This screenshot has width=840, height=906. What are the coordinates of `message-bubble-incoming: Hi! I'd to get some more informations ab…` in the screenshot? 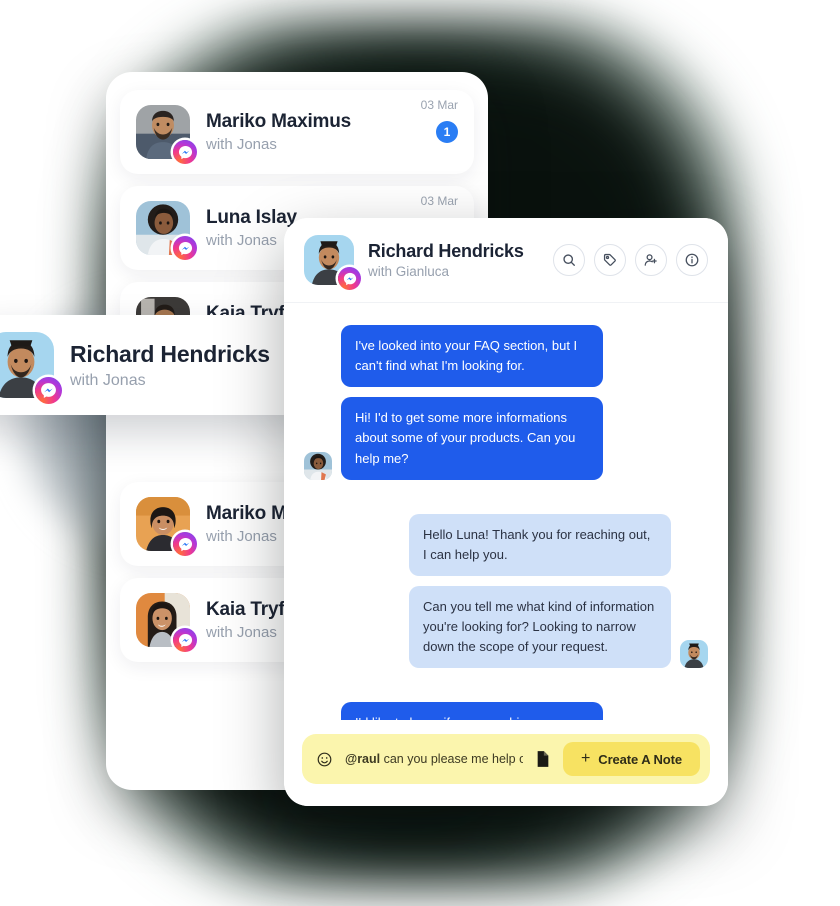 It's located at (472, 438).